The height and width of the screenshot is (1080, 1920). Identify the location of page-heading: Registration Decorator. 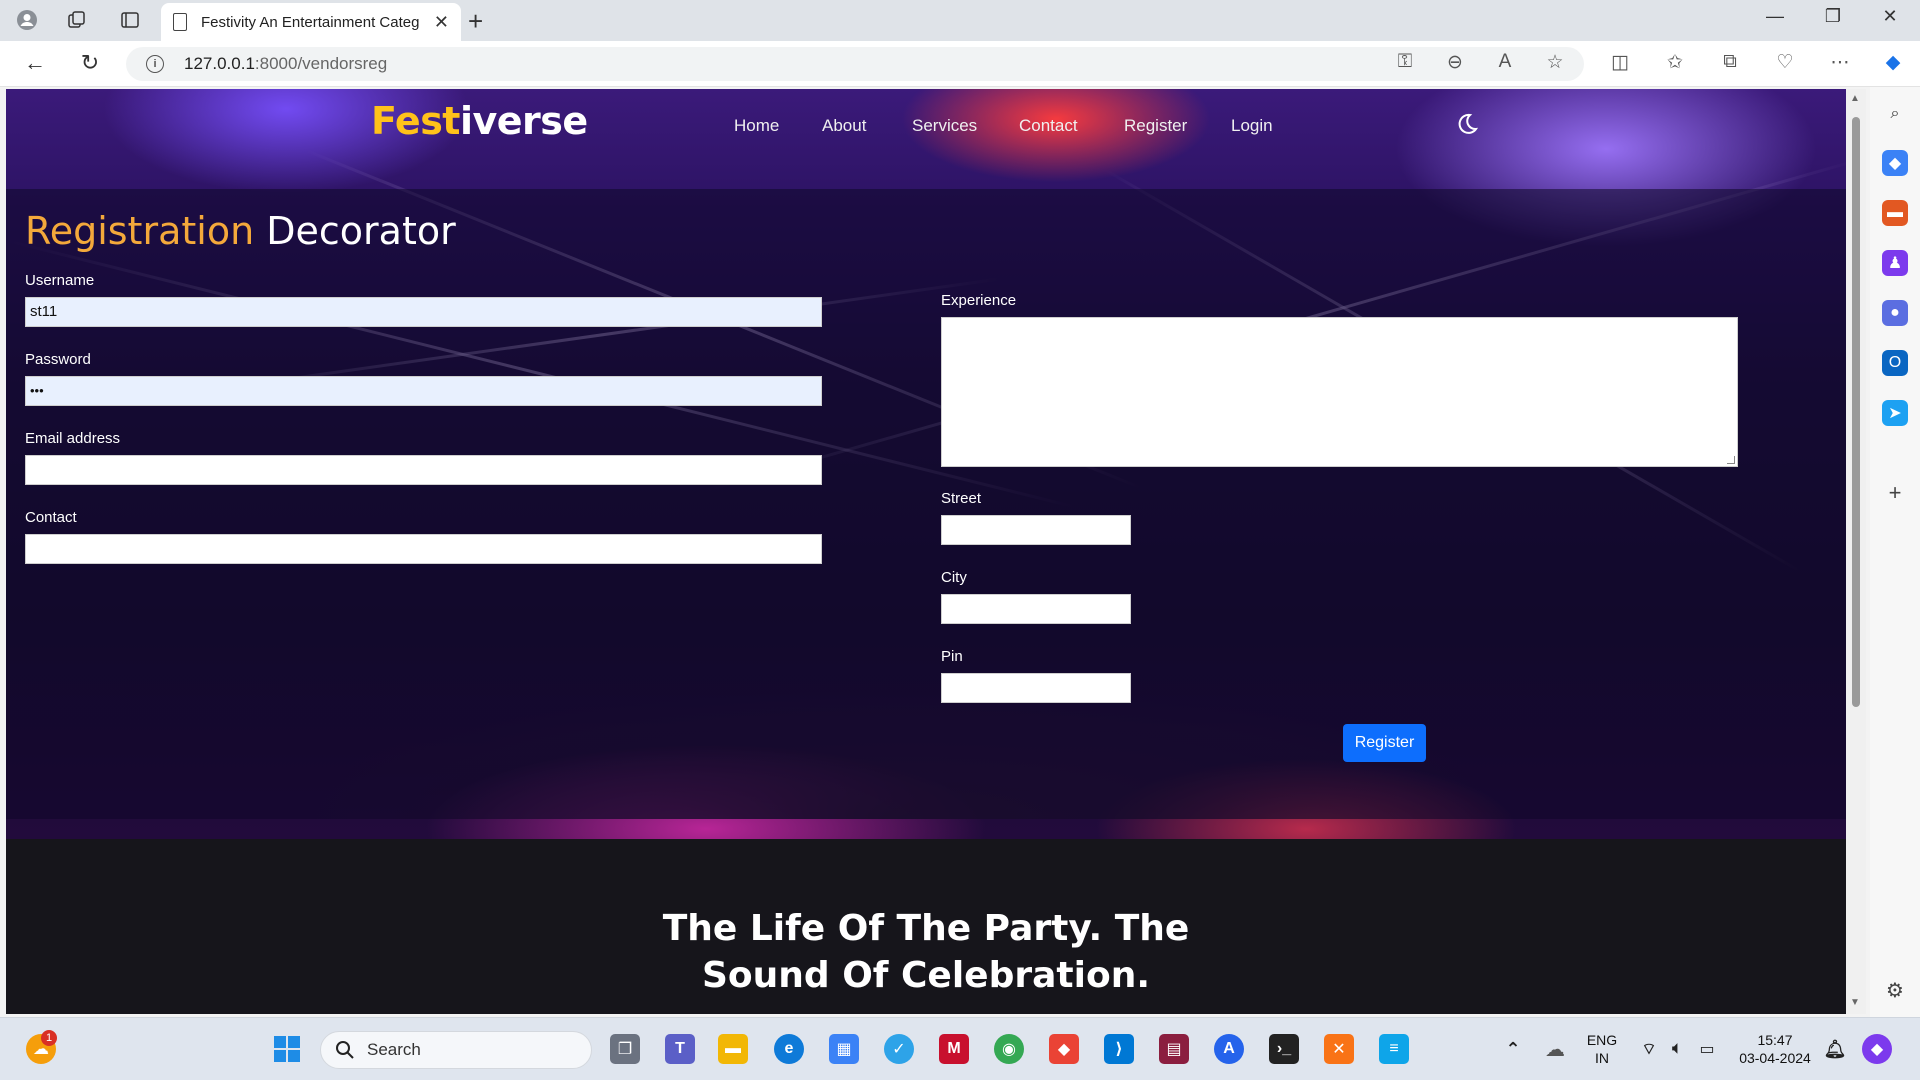
(240, 231).